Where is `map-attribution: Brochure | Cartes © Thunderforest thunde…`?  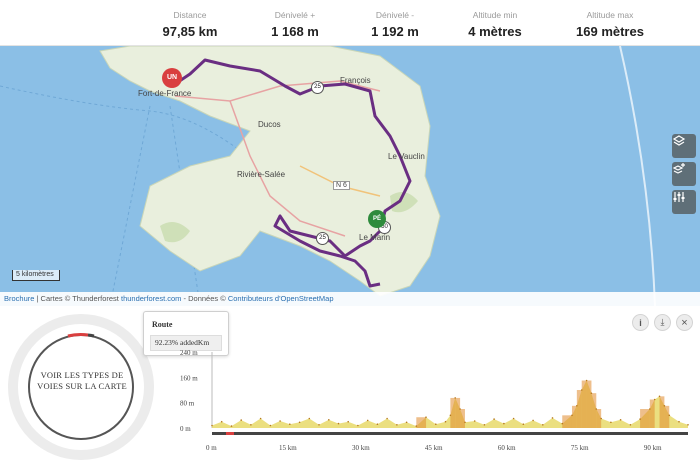 map-attribution: Brochure | Cartes © Thunderforest thunde… is located at coordinates (350, 299).